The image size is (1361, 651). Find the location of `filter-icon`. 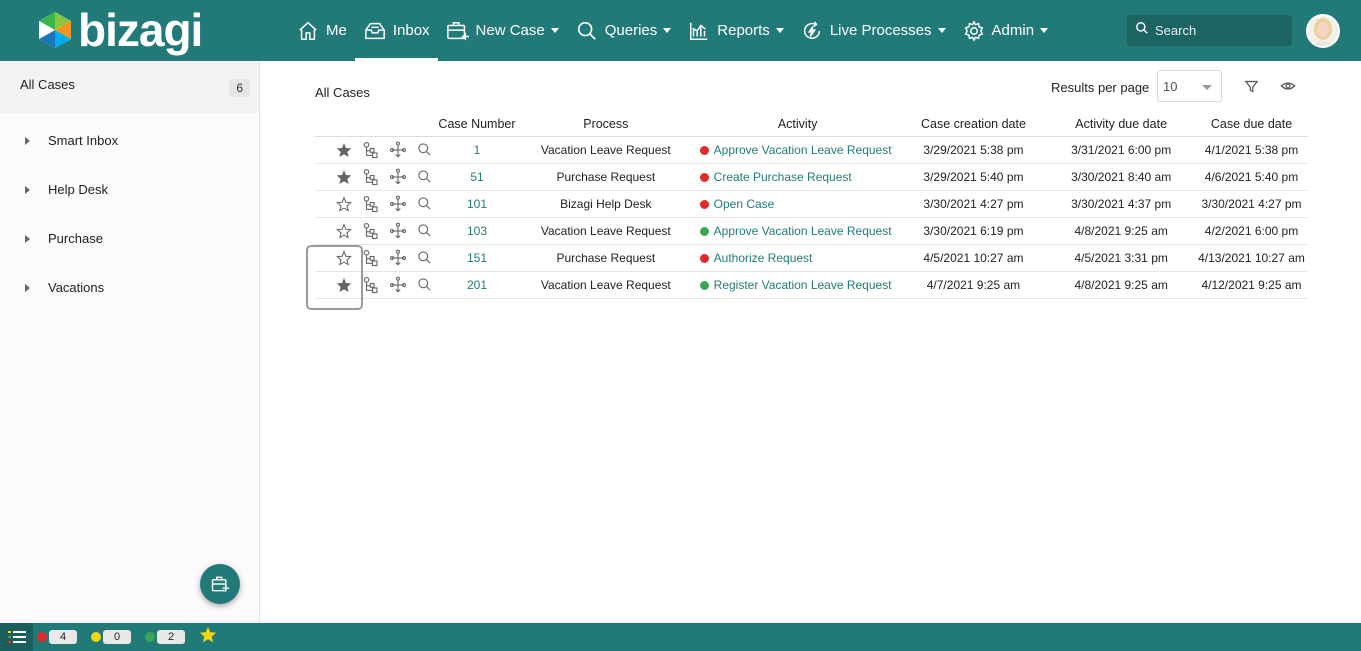

filter-icon is located at coordinates (1251, 86).